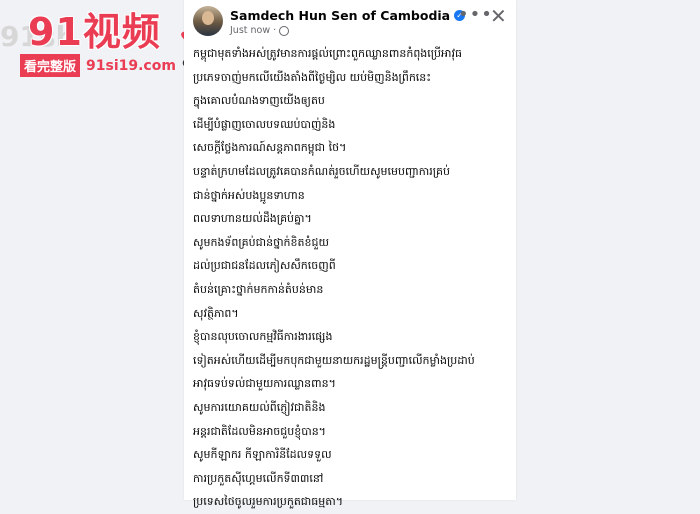 The height and width of the screenshot is (514, 700). I want to click on post-text-line: សូមកងទ័ពគ្រប់ជាន់ថ្នាក់ខិតខំជួយ, so click(261, 242).